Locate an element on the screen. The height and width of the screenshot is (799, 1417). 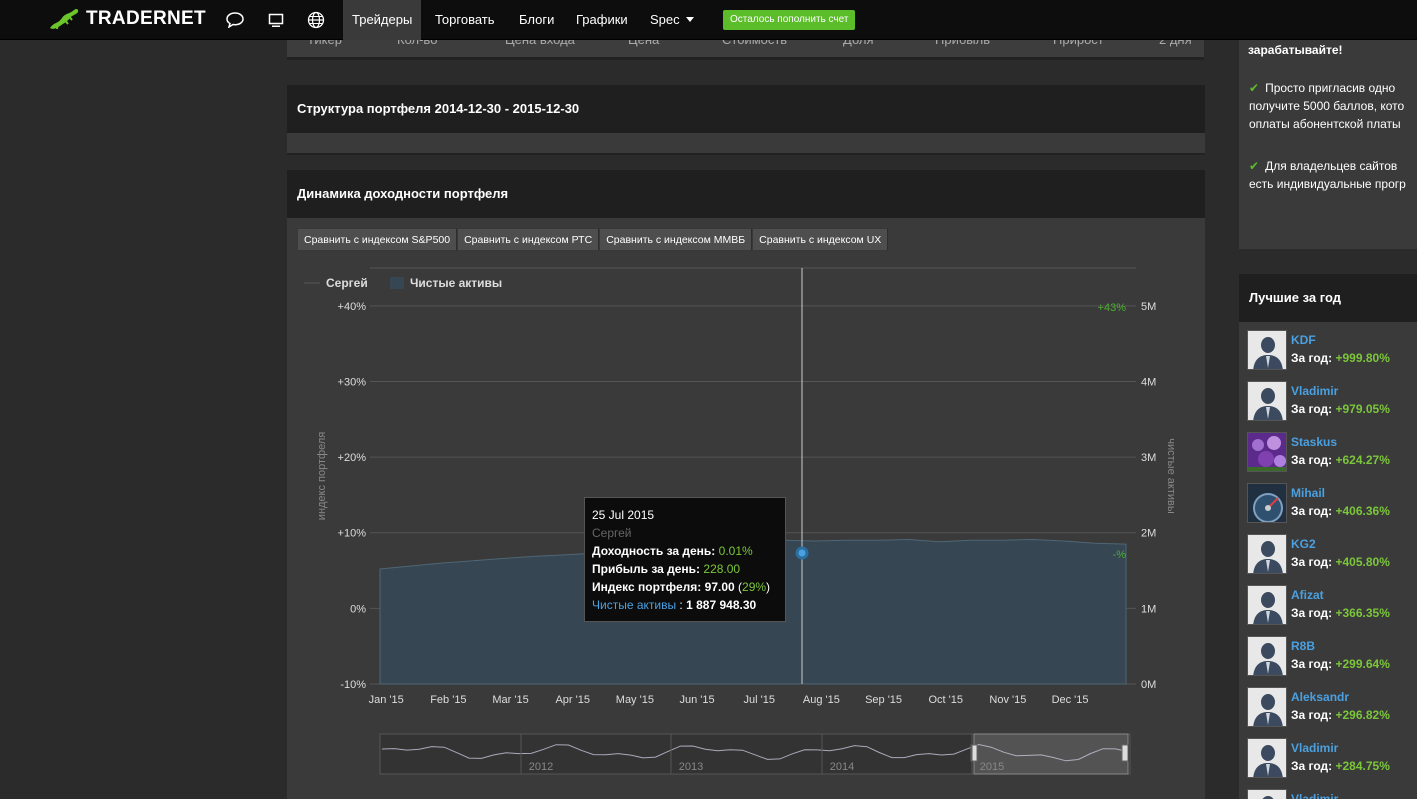
chat-icon is located at coordinates (235, 20).